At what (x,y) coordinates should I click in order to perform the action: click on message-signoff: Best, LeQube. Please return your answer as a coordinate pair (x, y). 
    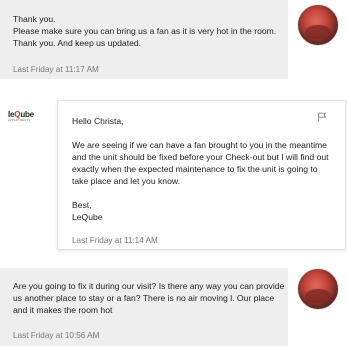
    Looking at the image, I should click on (87, 211).